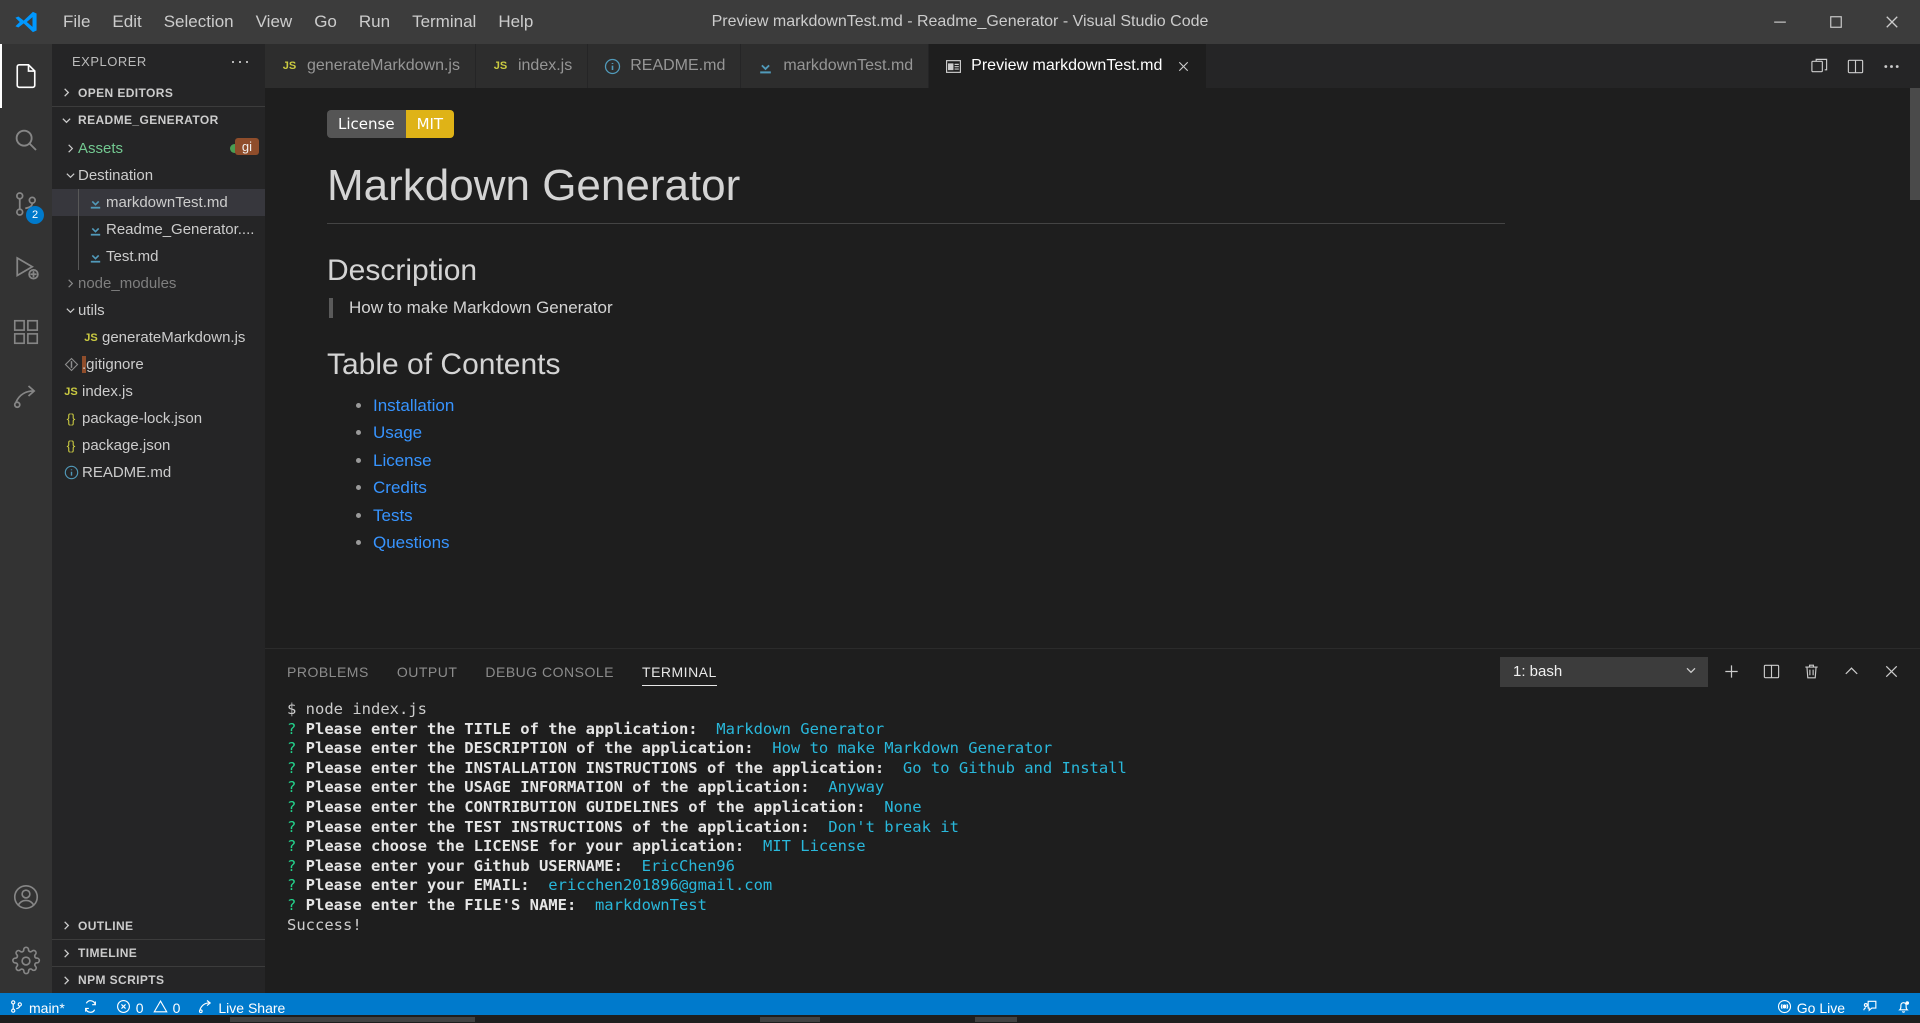 The height and width of the screenshot is (1023, 1920). I want to click on tree-item-destination: Destination, so click(158, 175).